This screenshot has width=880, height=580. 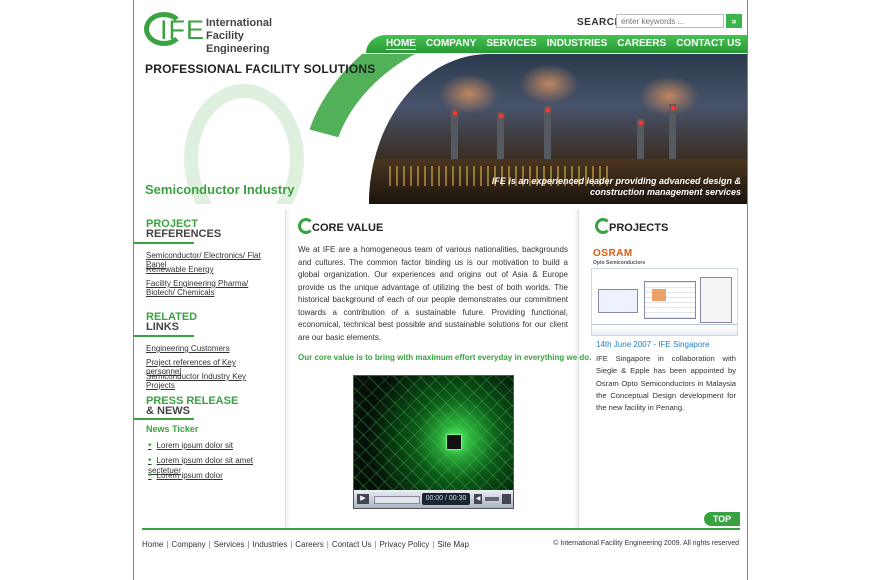 What do you see at coordinates (613, 253) in the screenshot?
I see `osram-logo: OSRAM` at bounding box center [613, 253].